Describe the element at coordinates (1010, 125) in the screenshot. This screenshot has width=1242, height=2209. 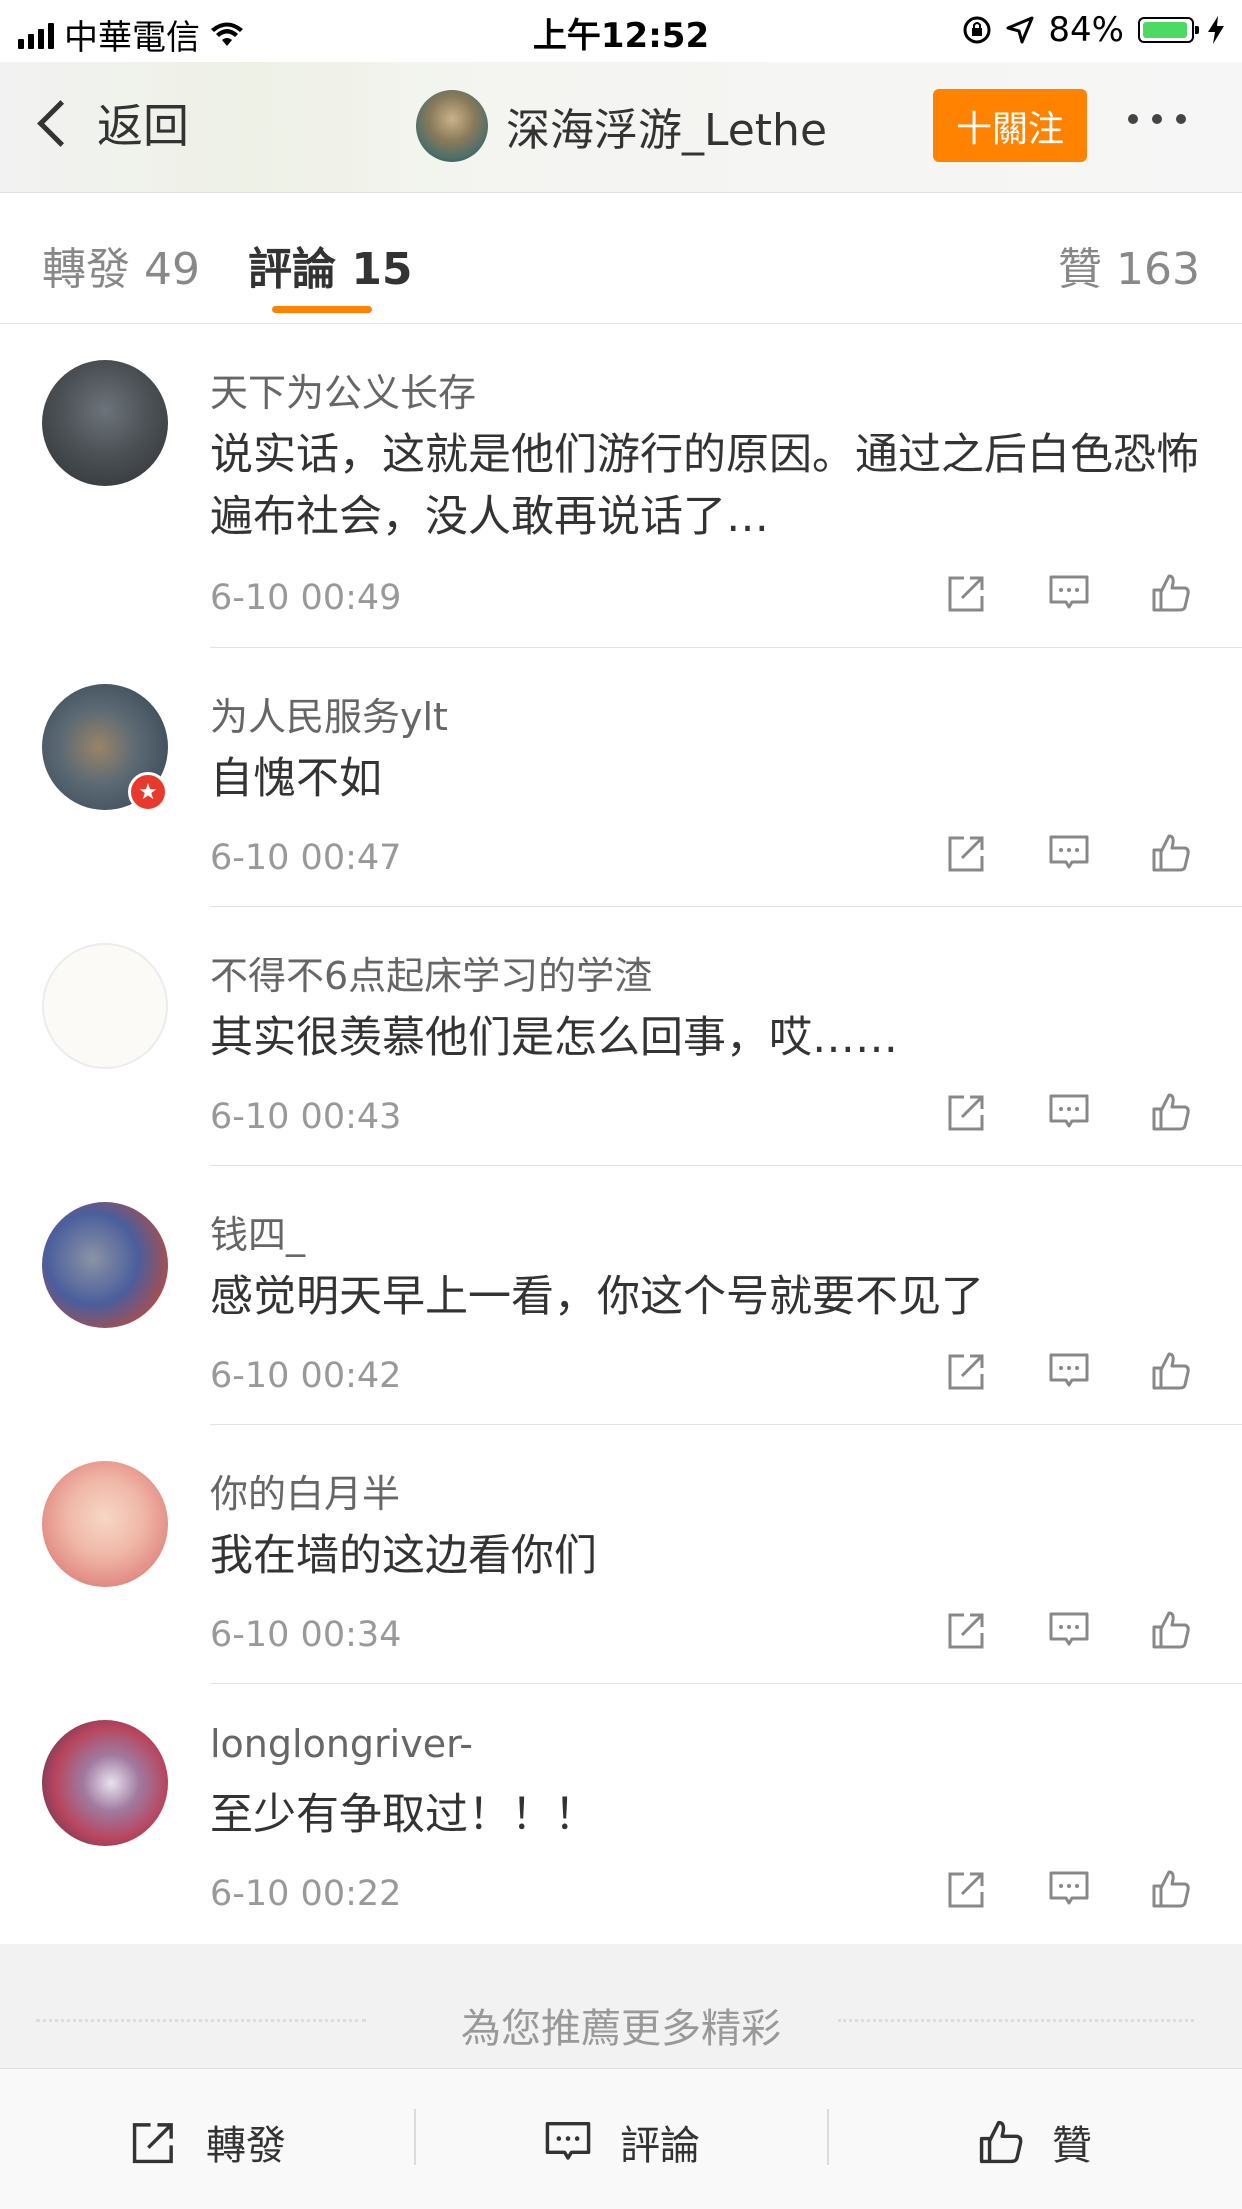
I see `follow-button: 十關注` at that location.